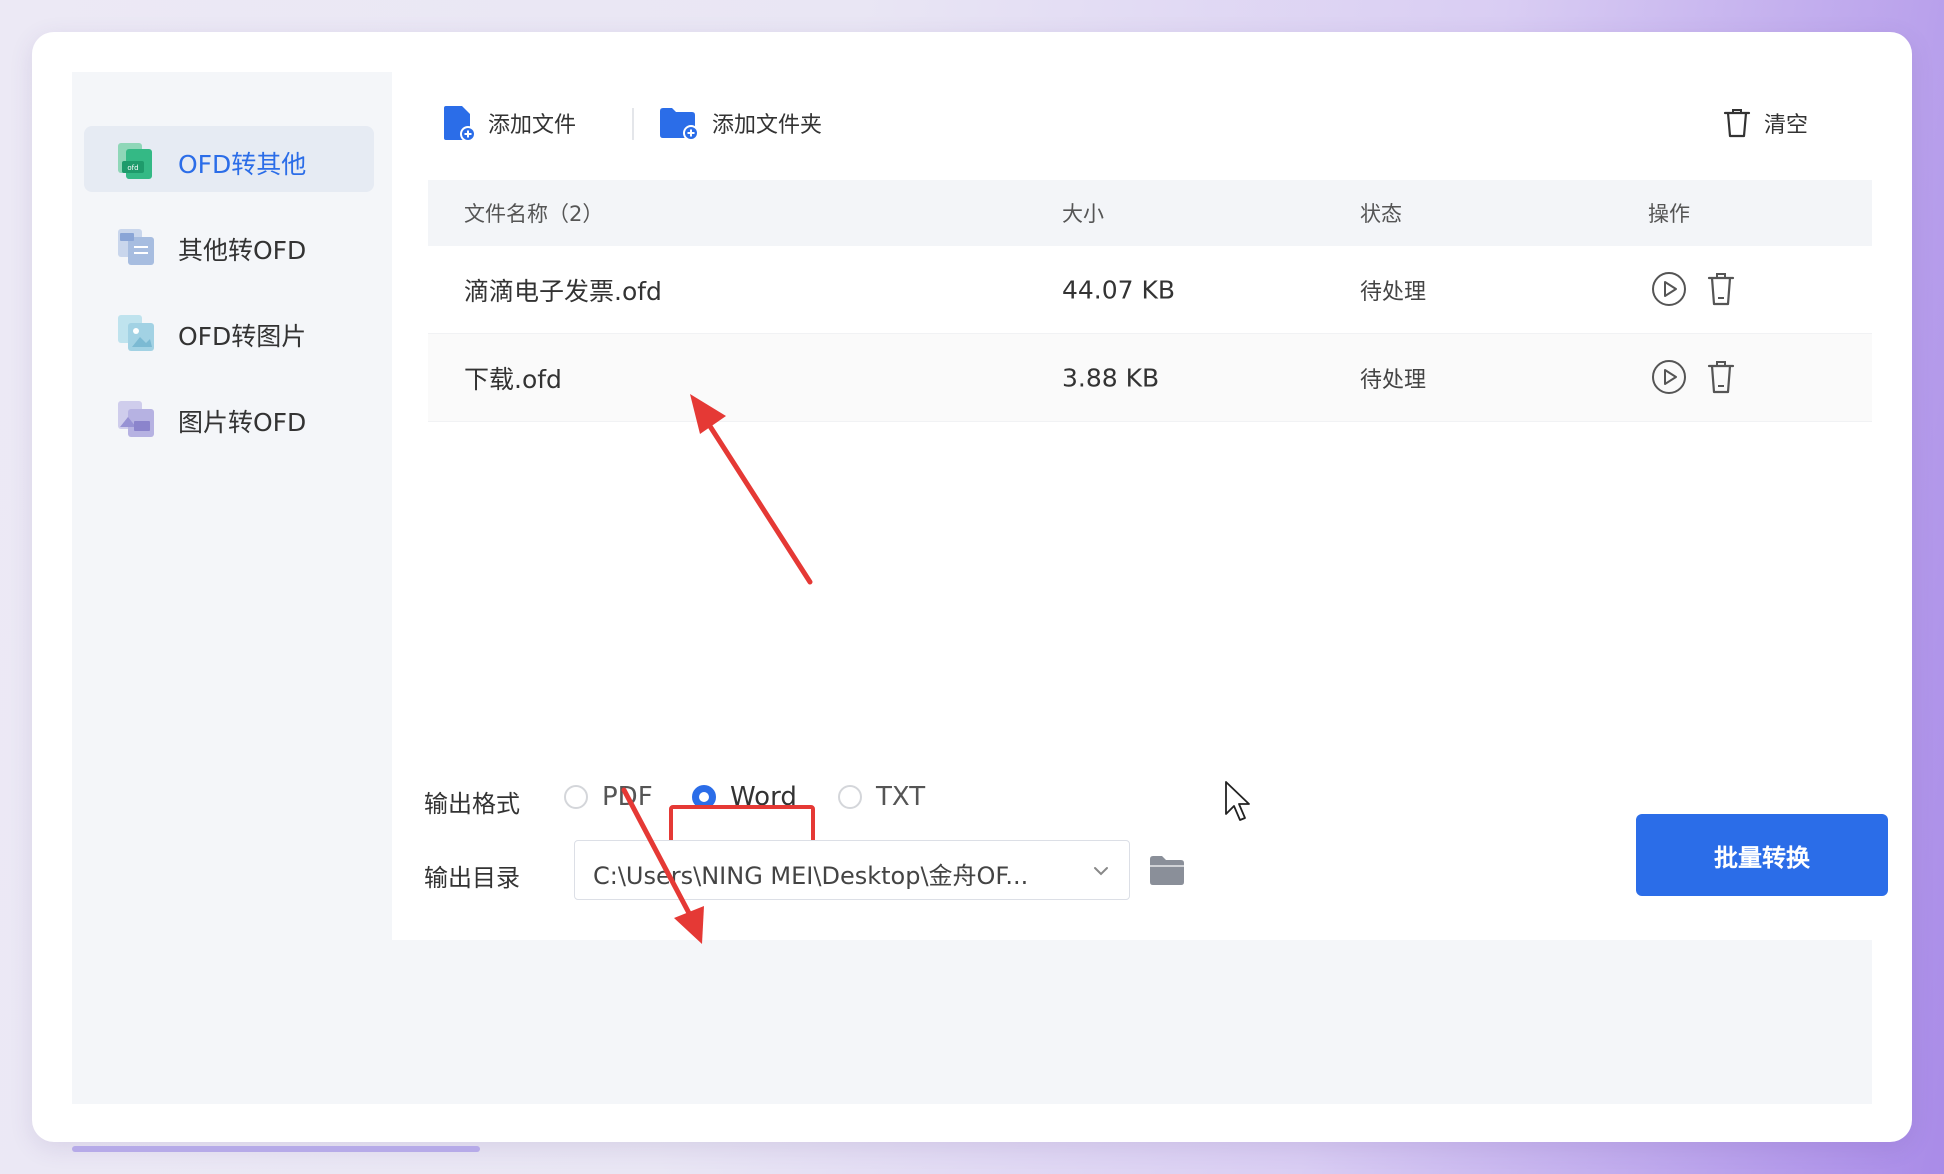  Describe the element at coordinates (1762, 857) in the screenshot. I see `batch-convert-label: 批量转换` at that location.